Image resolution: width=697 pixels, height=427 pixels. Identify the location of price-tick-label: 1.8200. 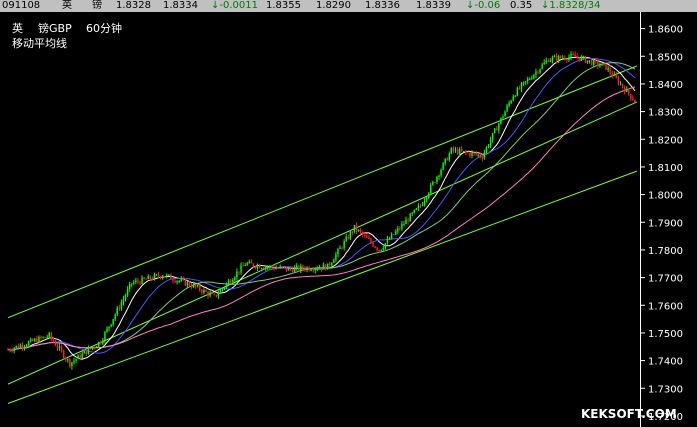
(665, 140).